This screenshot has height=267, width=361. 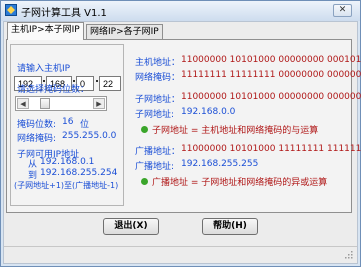 What do you see at coordinates (220, 164) in the screenshot?
I see `broadcast-ip-value: 192.168.255.255` at bounding box center [220, 164].